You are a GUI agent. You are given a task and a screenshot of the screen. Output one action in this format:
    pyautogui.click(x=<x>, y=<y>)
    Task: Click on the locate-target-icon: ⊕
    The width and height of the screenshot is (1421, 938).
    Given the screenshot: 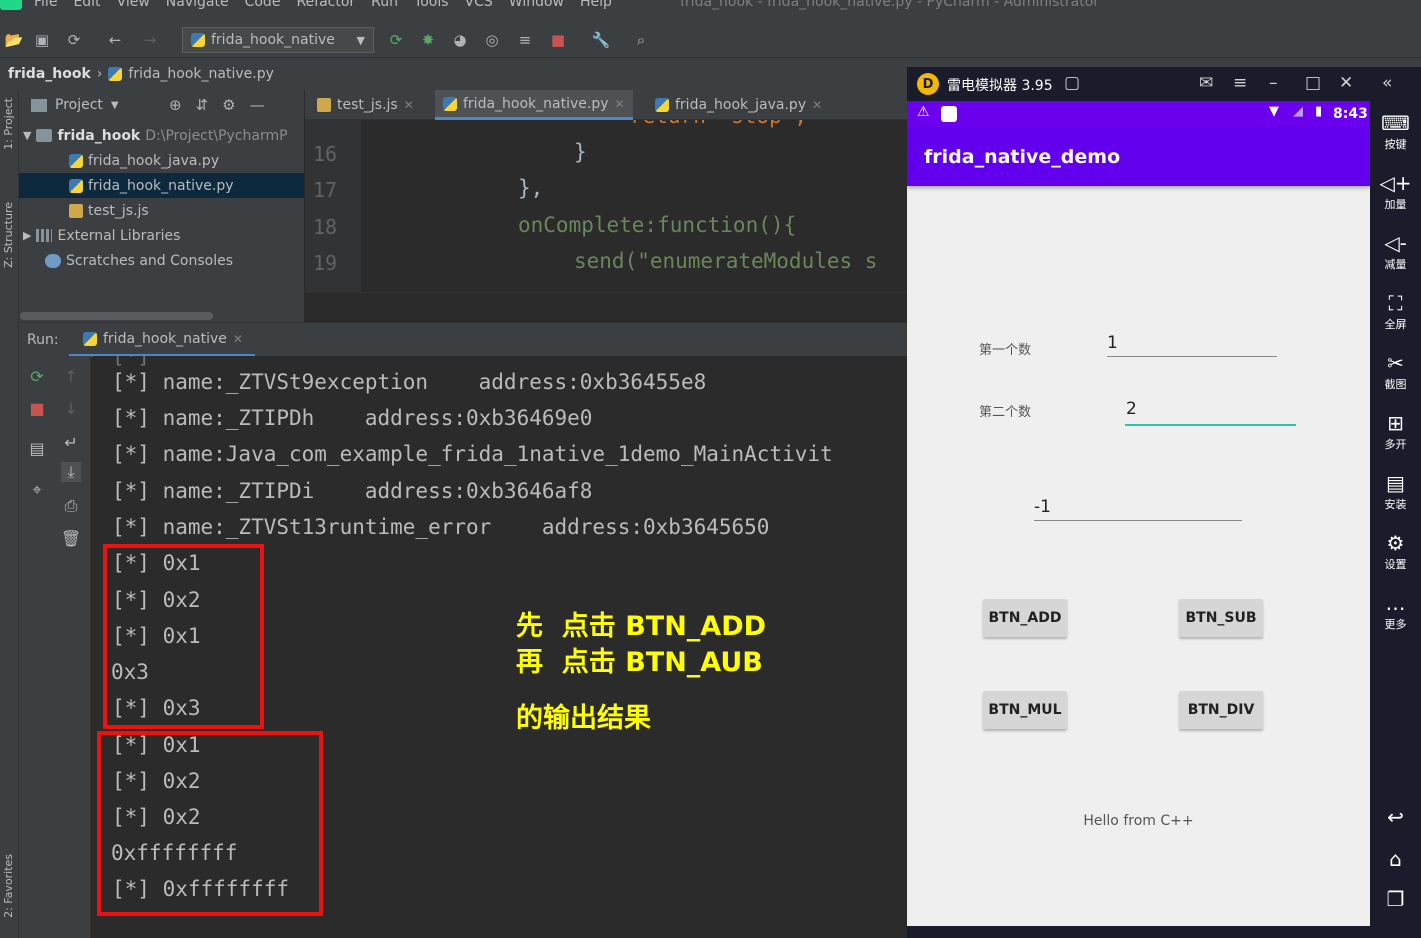 What is the action you would take?
    pyautogui.click(x=175, y=105)
    